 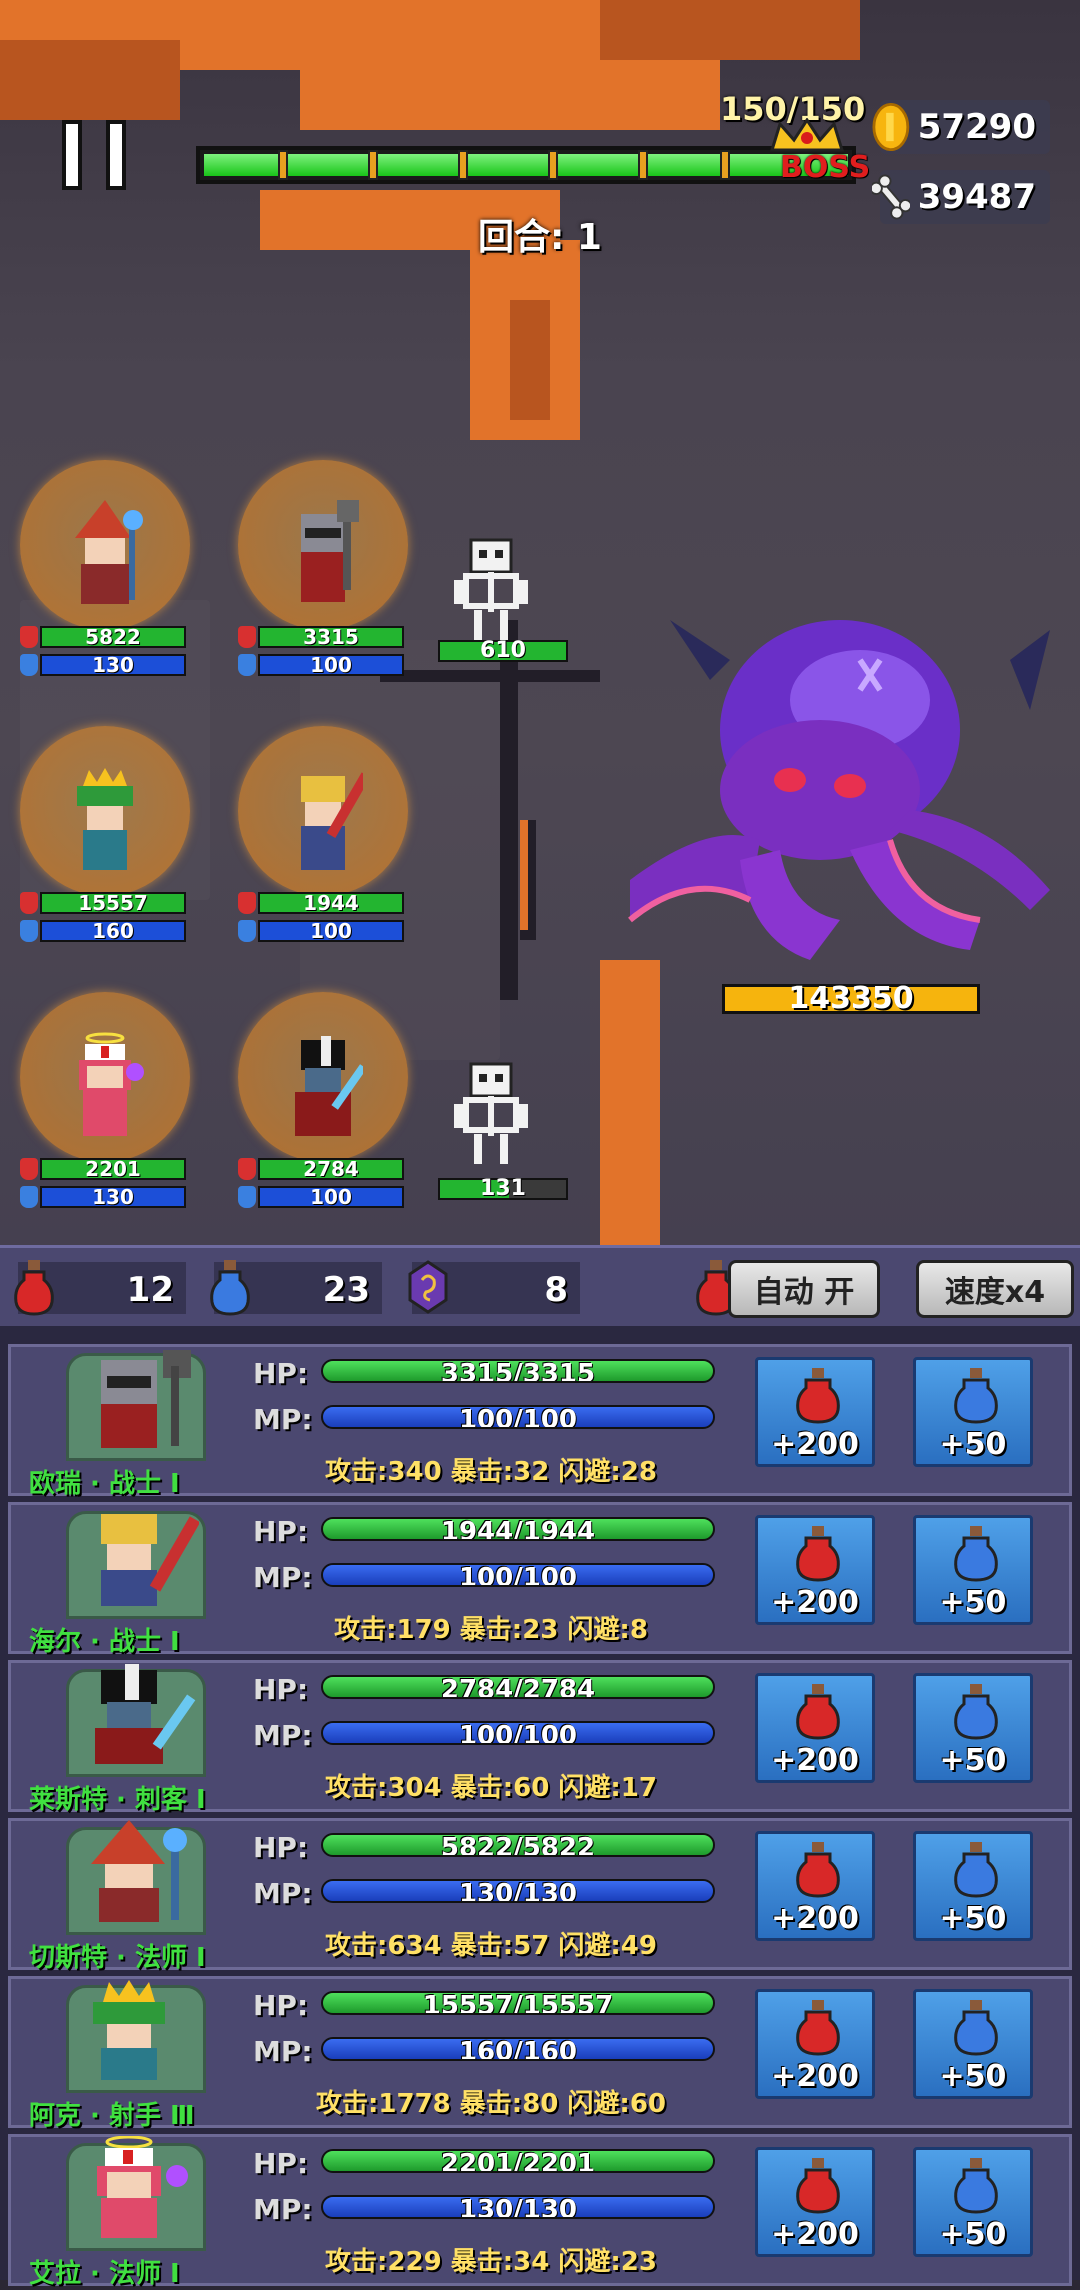 I want to click on gold-counter: 57290, so click(x=961, y=127).